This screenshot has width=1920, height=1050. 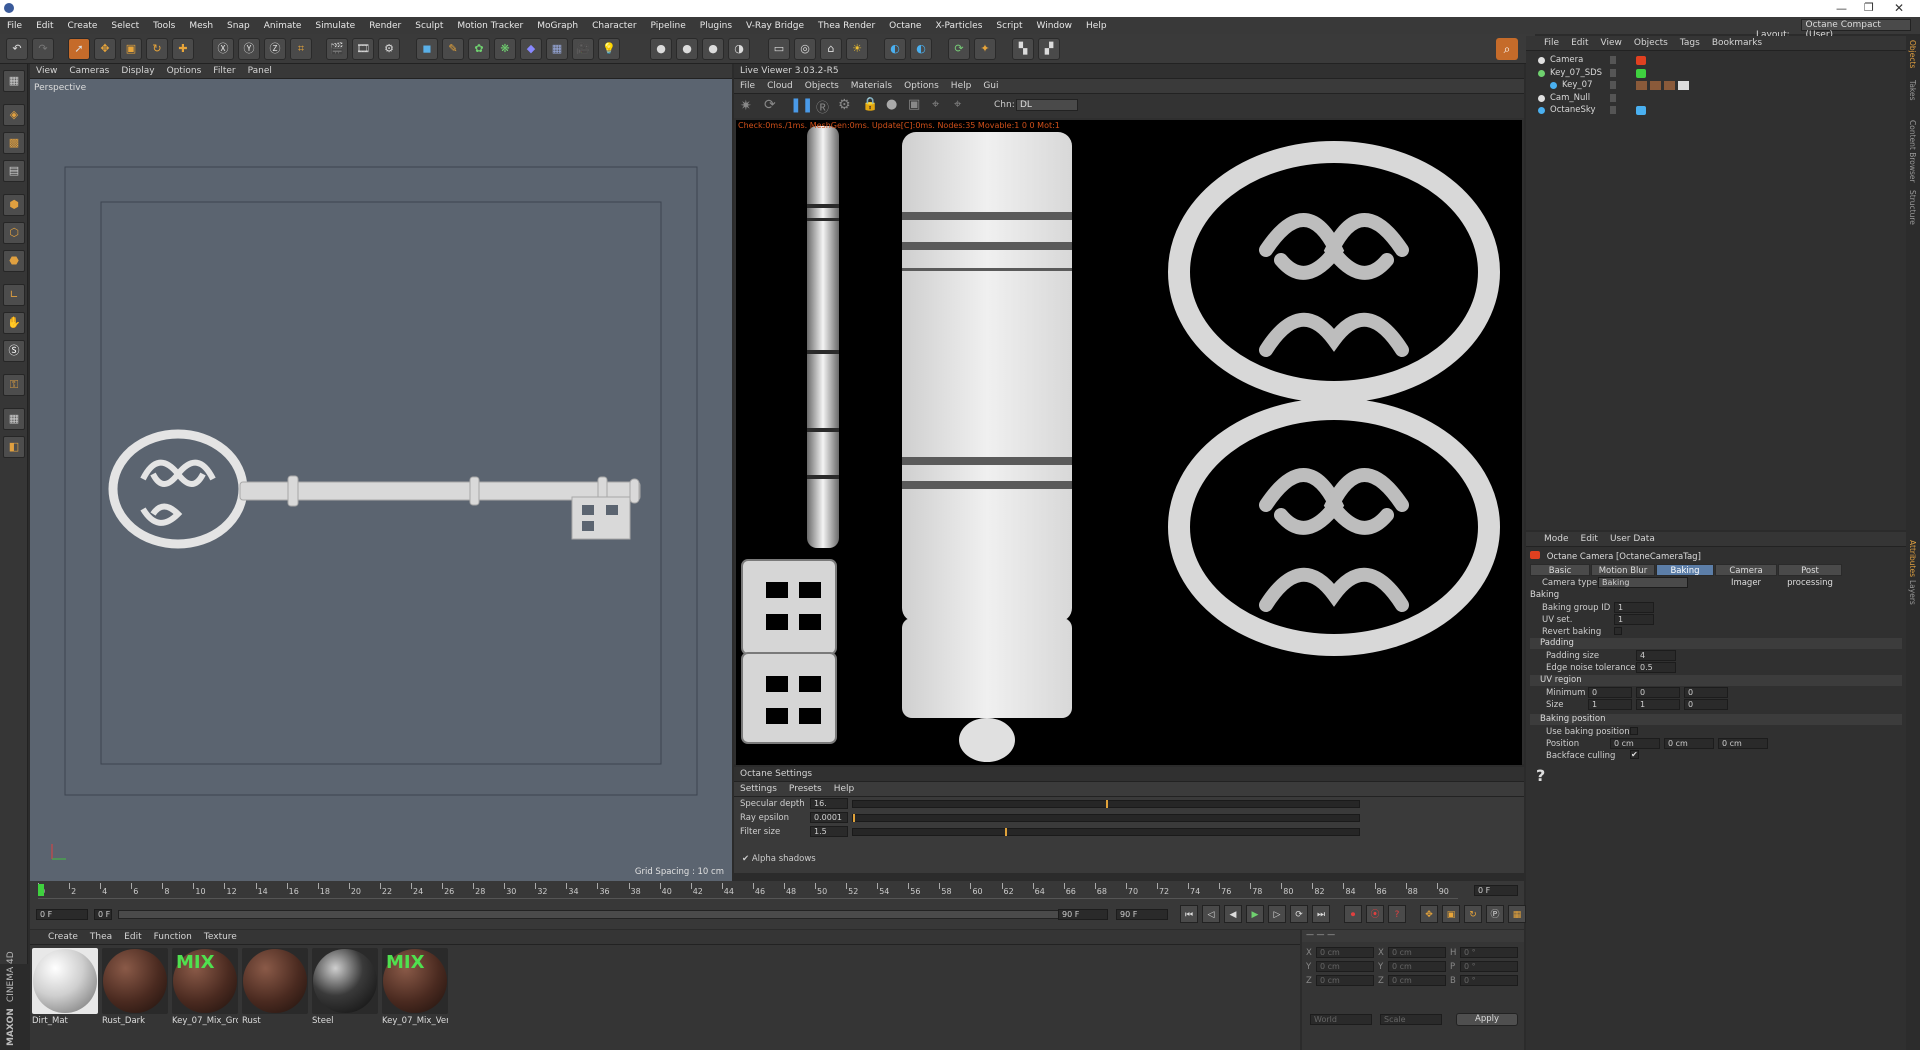 I want to click on start-frame-field: 0 F, so click(x=62, y=914).